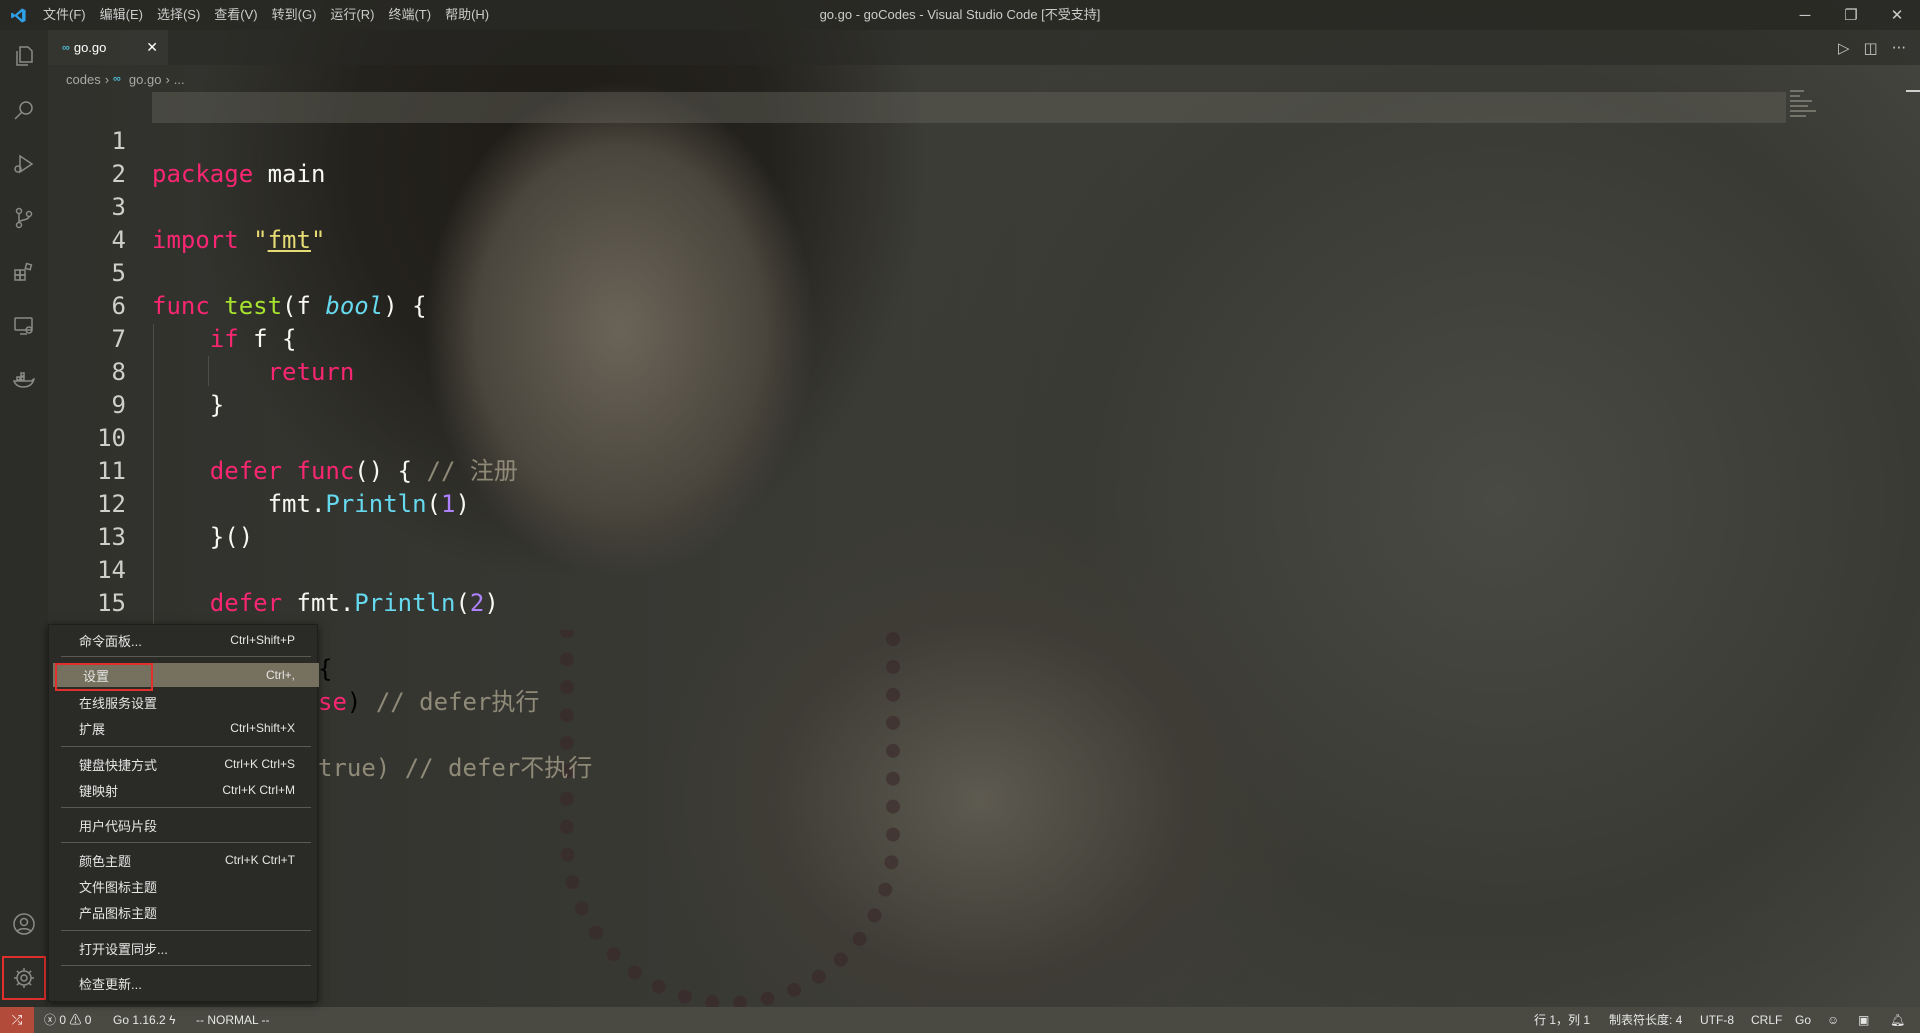 The width and height of the screenshot is (1920, 1033). I want to click on code-line: 6 if f {, so click(798, 305).